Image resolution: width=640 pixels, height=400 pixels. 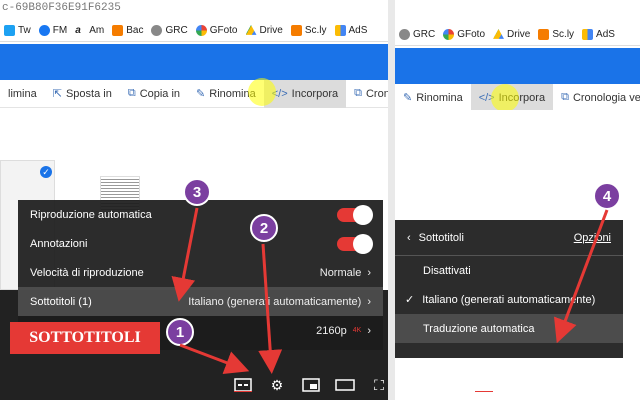 What do you see at coordinates (391, 200) in the screenshot?
I see `panel-divider` at bounding box center [391, 200].